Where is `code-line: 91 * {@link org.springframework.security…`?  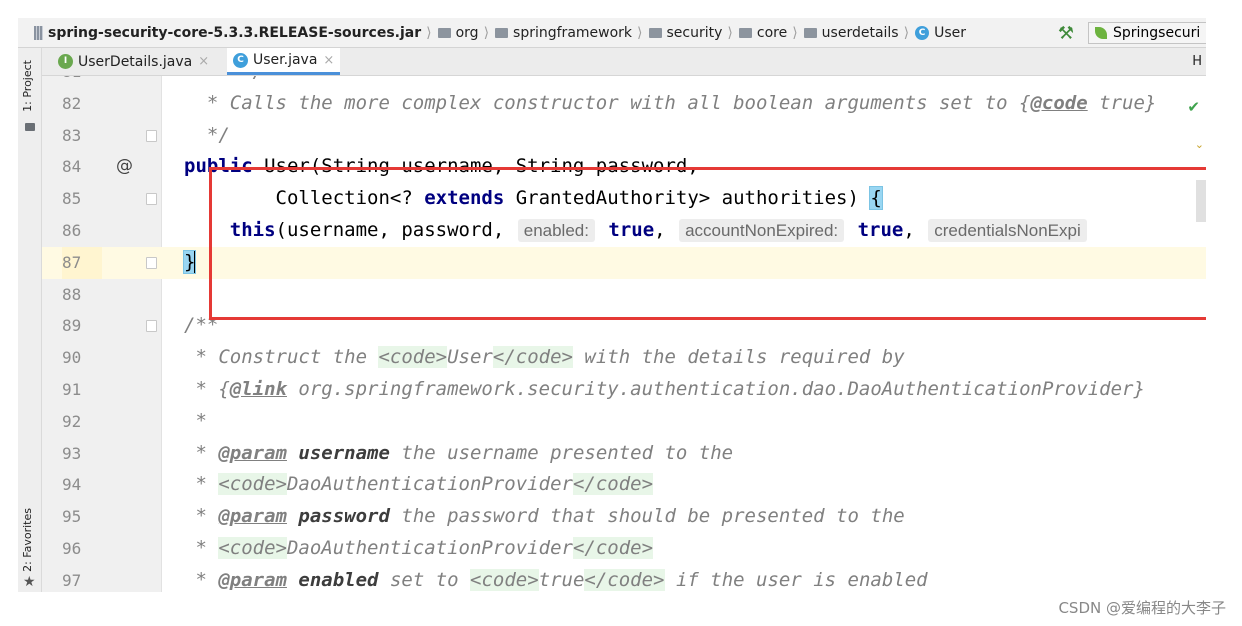 code-line: 91 * {@link org.springframework.security… is located at coordinates (624, 390).